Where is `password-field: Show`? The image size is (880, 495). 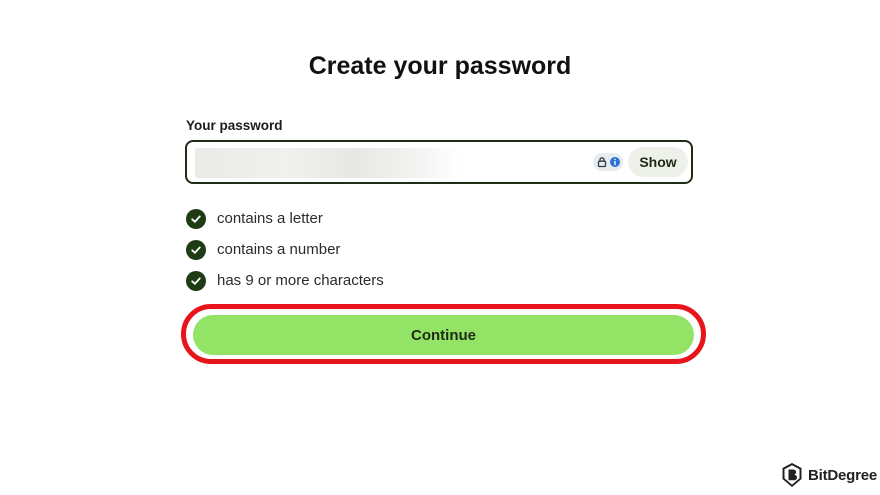
password-field: Show is located at coordinates (439, 162).